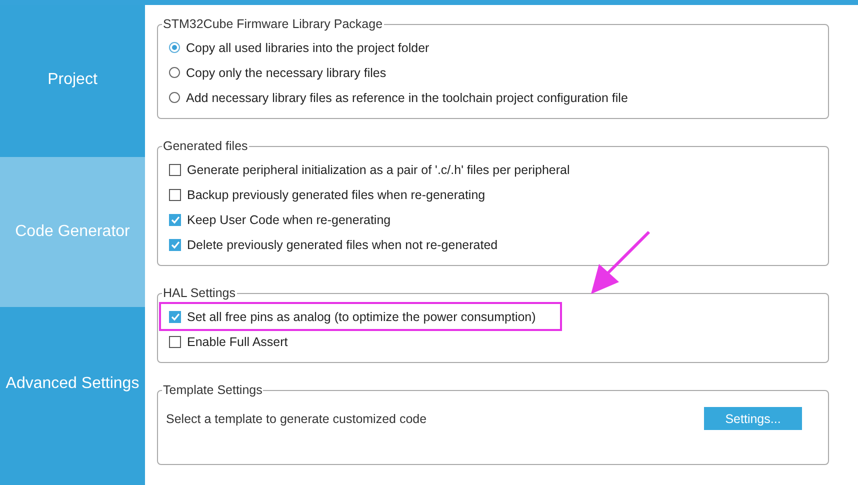 This screenshot has height=485, width=858. I want to click on option-label: Backup previously generated files when re-generating, so click(336, 195).